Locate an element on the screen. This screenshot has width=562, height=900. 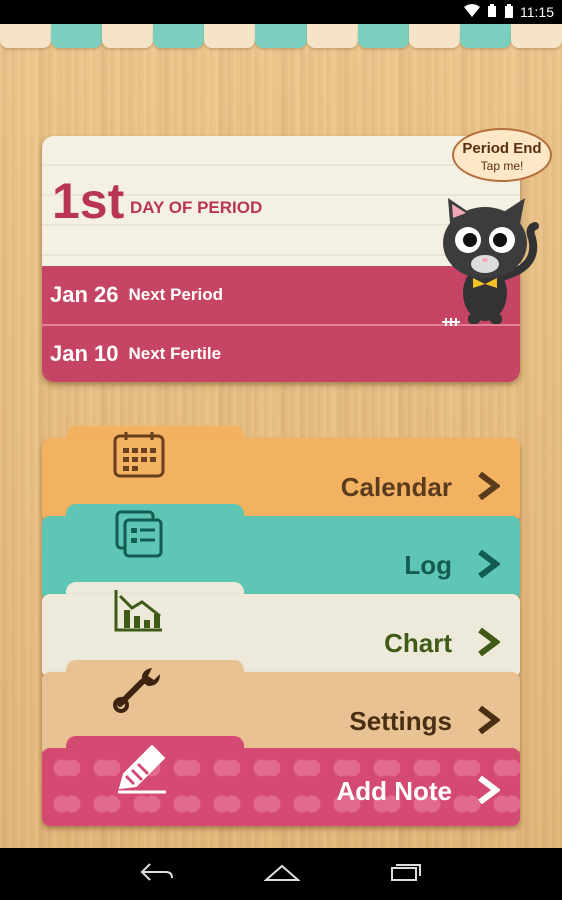
next-period-label: Next Period is located at coordinates (175, 294).